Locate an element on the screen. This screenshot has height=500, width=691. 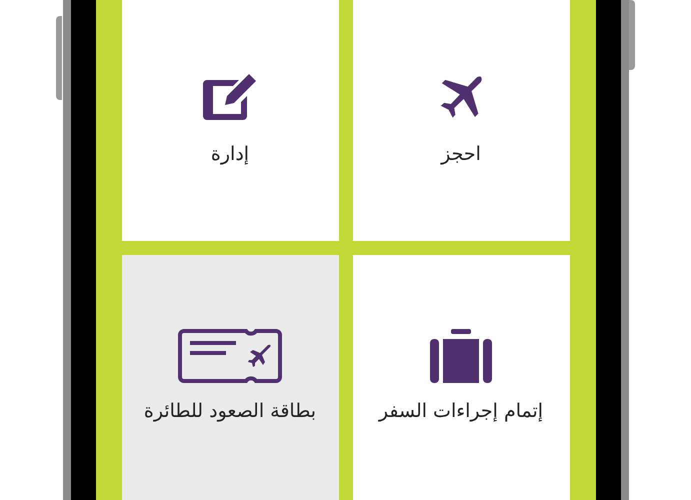
suitcase-icon is located at coordinates (461, 356).